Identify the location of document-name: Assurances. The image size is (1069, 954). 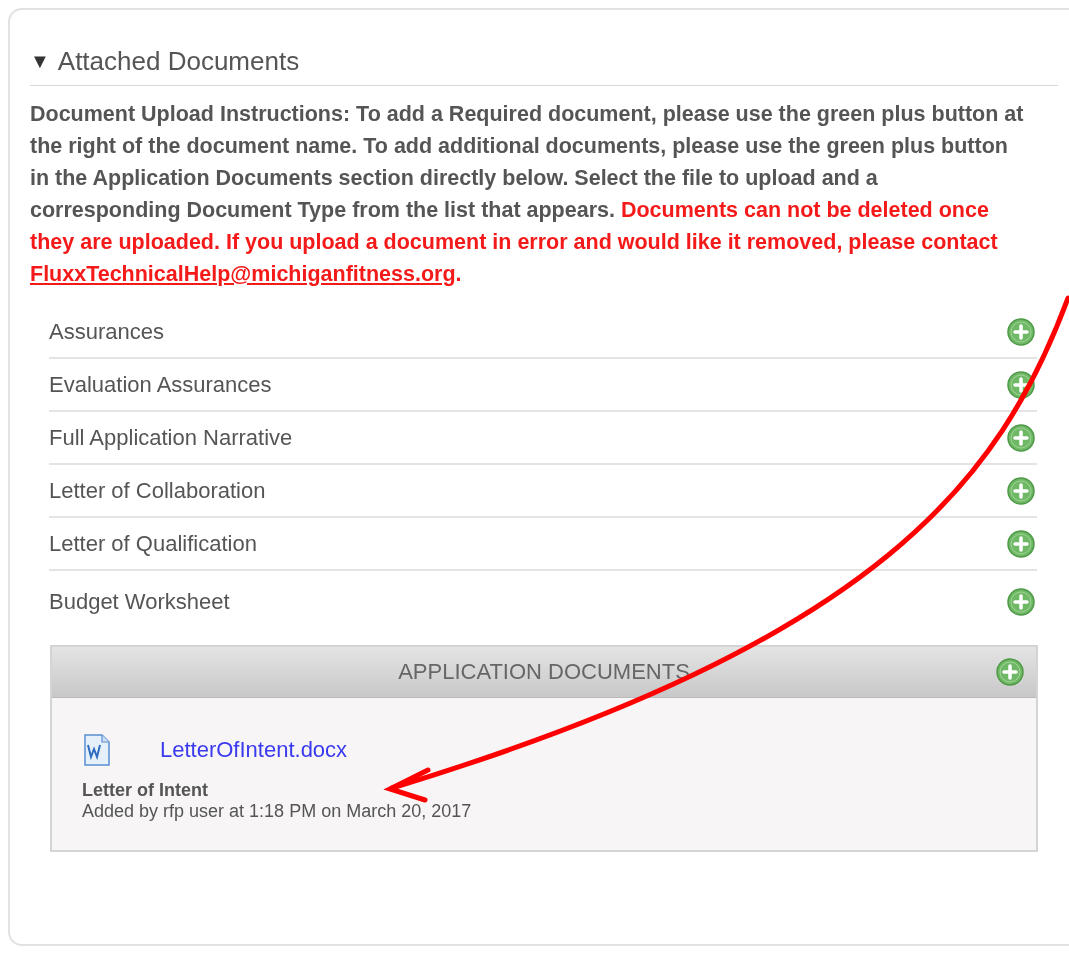
(106, 331).